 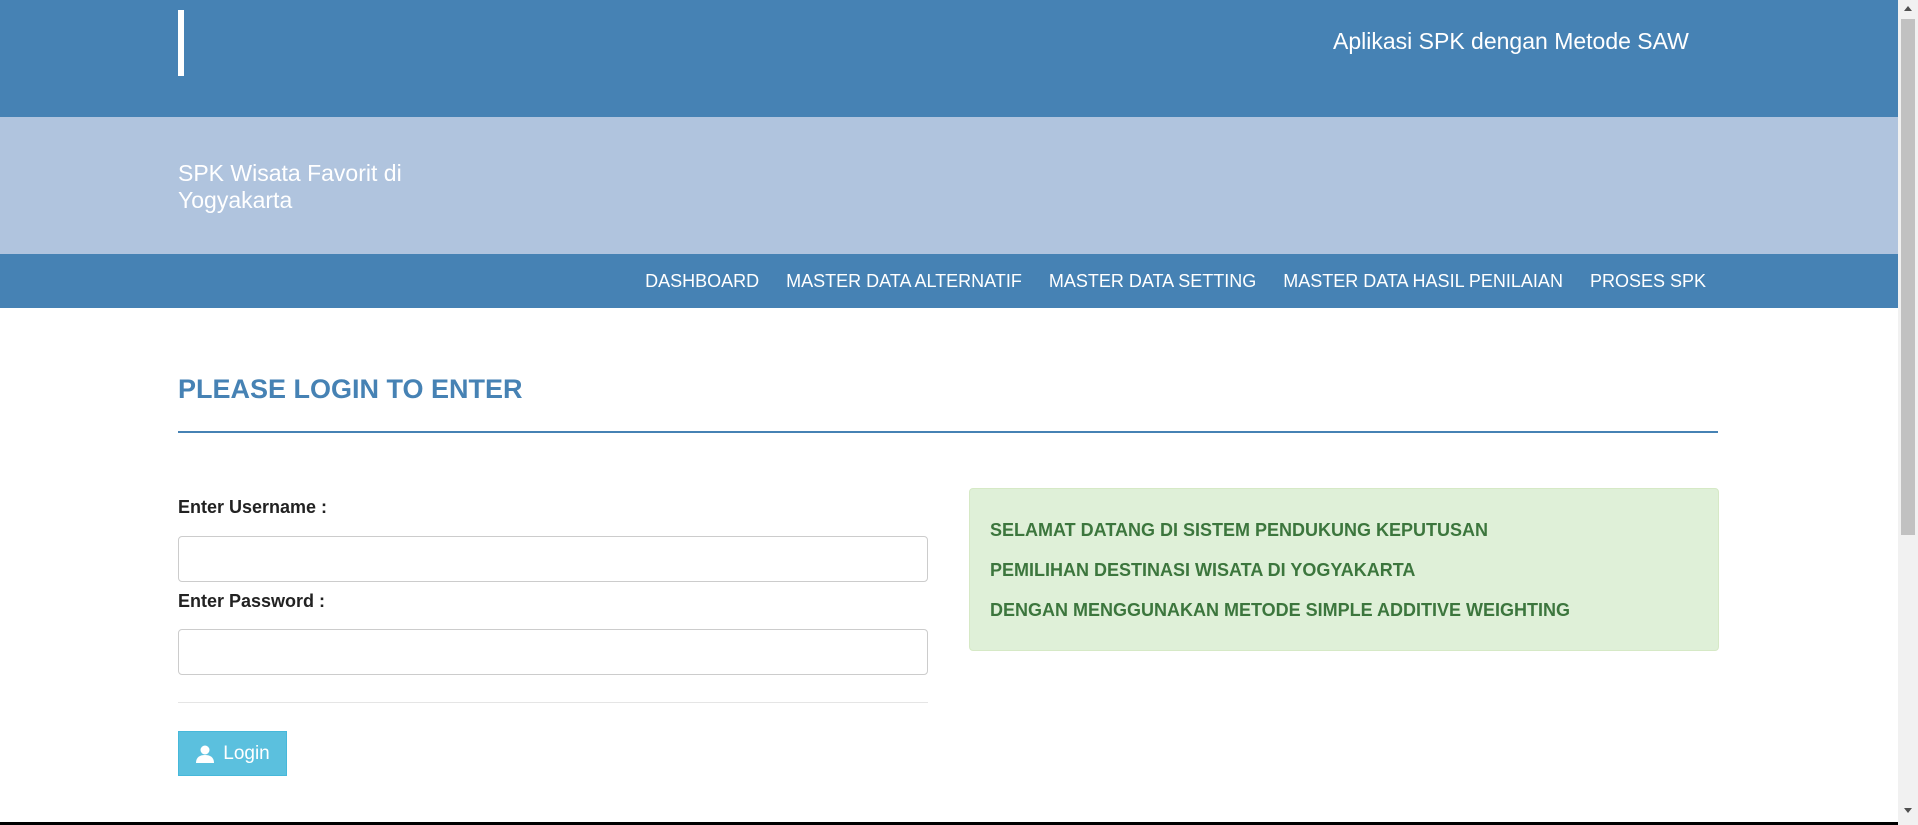 What do you see at coordinates (1511, 41) in the screenshot?
I see `app-title: Aplikasi SPK dengan Metode SAW` at bounding box center [1511, 41].